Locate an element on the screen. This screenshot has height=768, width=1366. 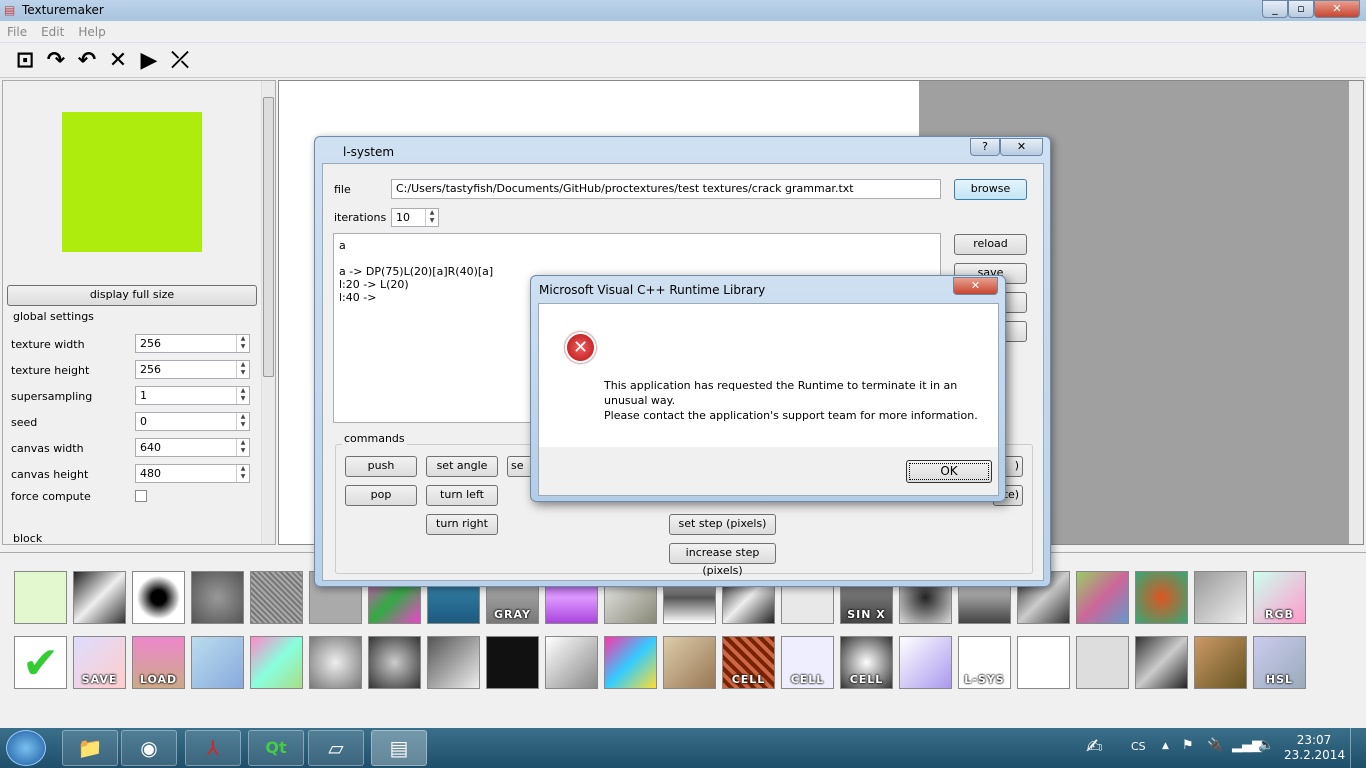
set-angle-button: set angle is located at coordinates (462, 466).